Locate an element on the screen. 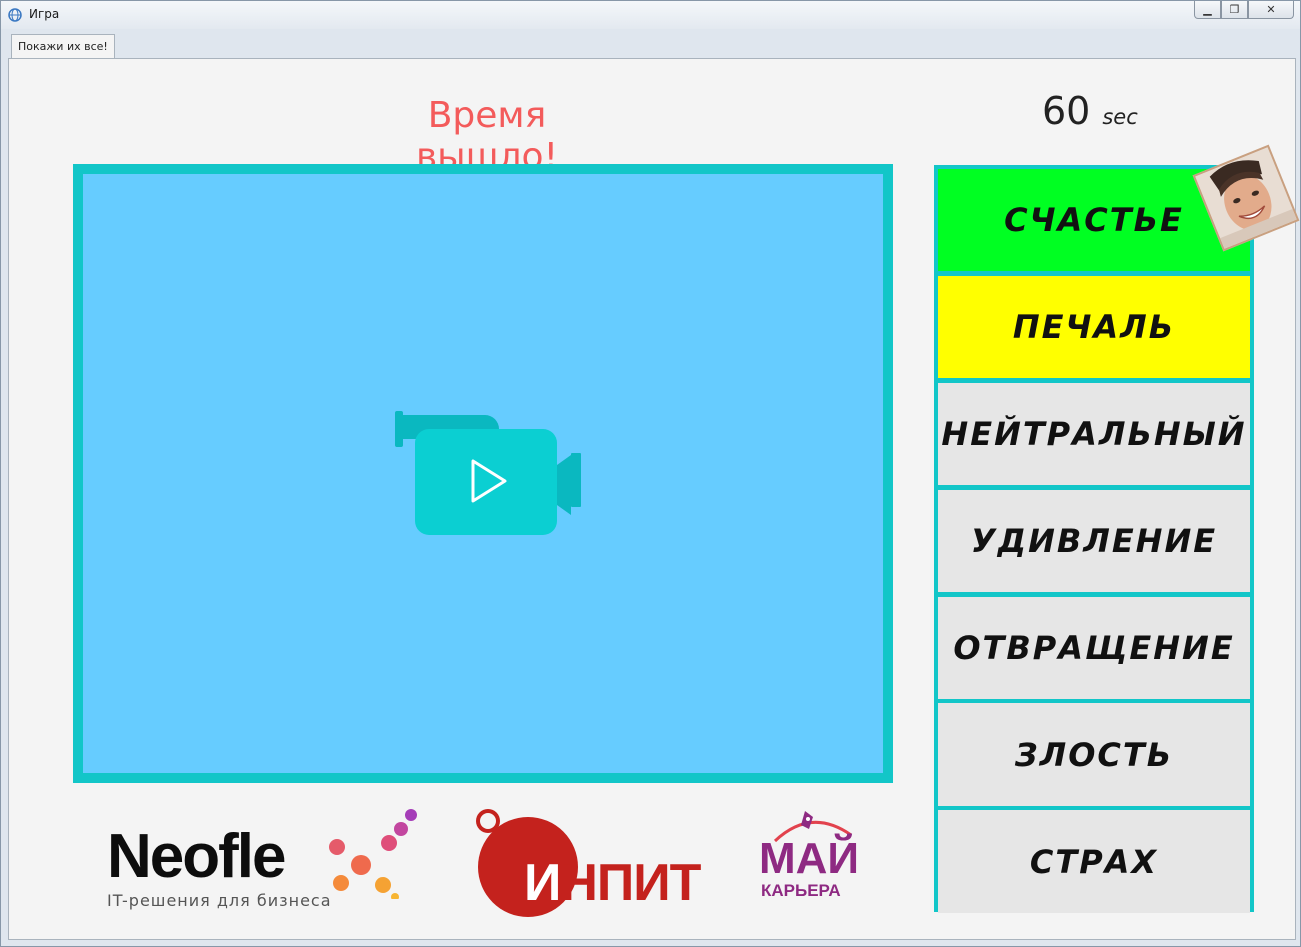 The width and height of the screenshot is (1301, 947). title-bar: Игра ▁ ❐ ✕ is located at coordinates (650, 15).